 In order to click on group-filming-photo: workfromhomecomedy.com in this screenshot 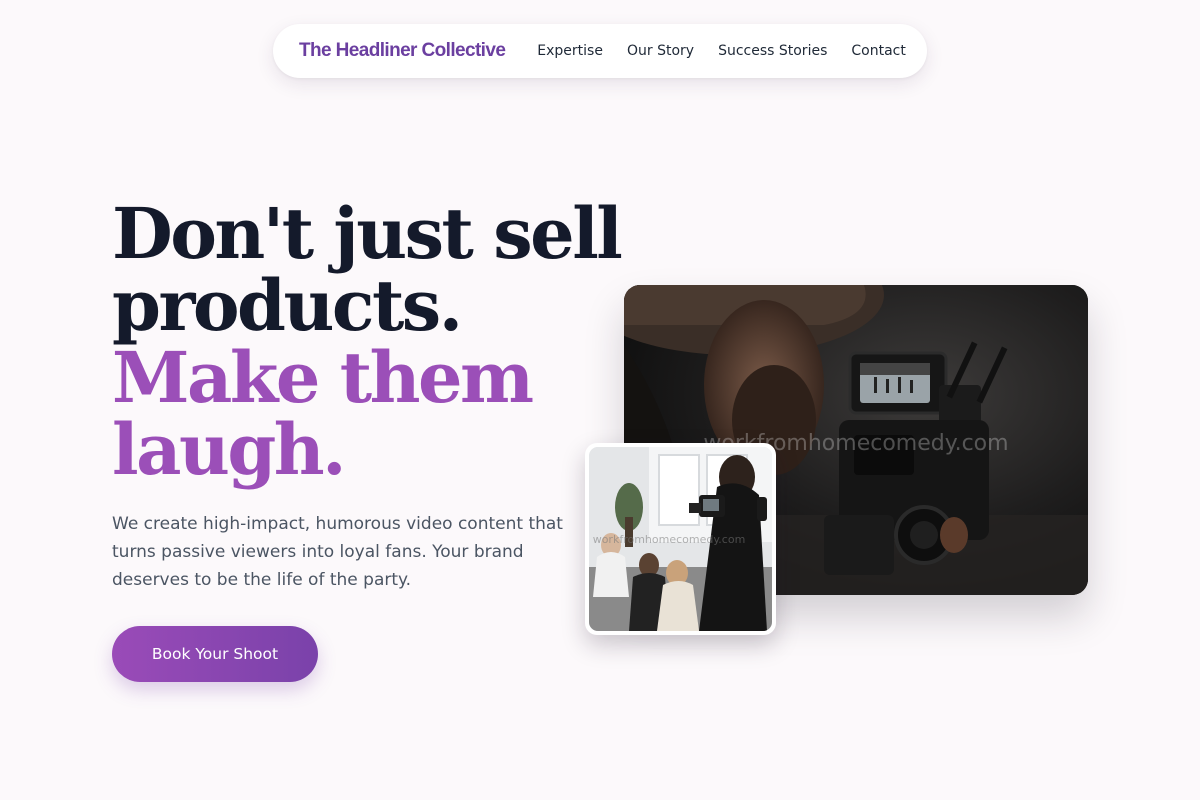, I will do `click(680, 539)`.